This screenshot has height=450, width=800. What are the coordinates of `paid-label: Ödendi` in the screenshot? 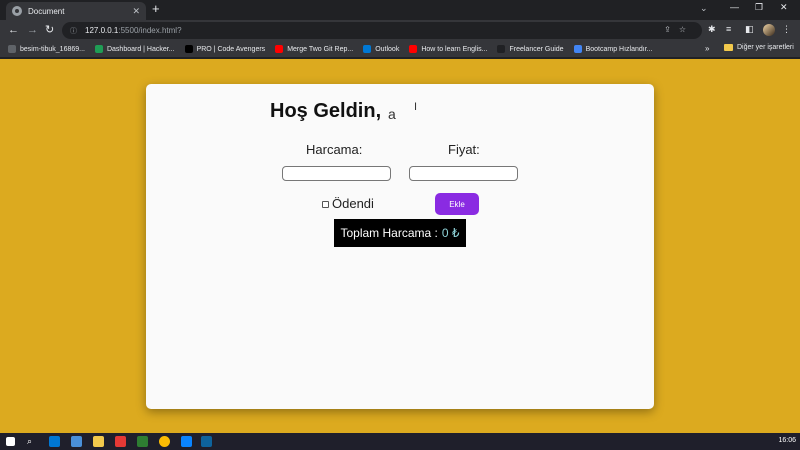 It's located at (353, 203).